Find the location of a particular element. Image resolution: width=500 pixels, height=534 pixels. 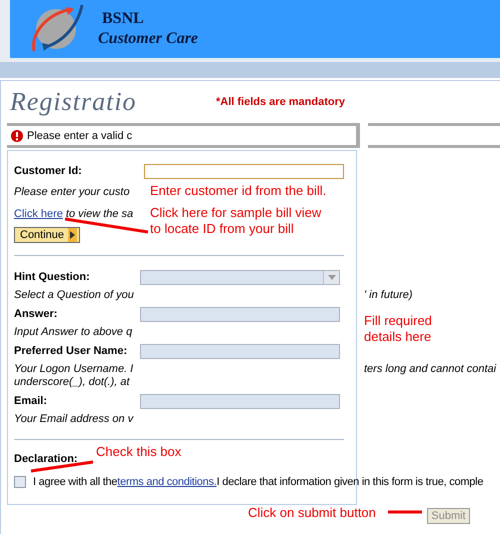

help-text: ' in future) is located at coordinates (388, 295).